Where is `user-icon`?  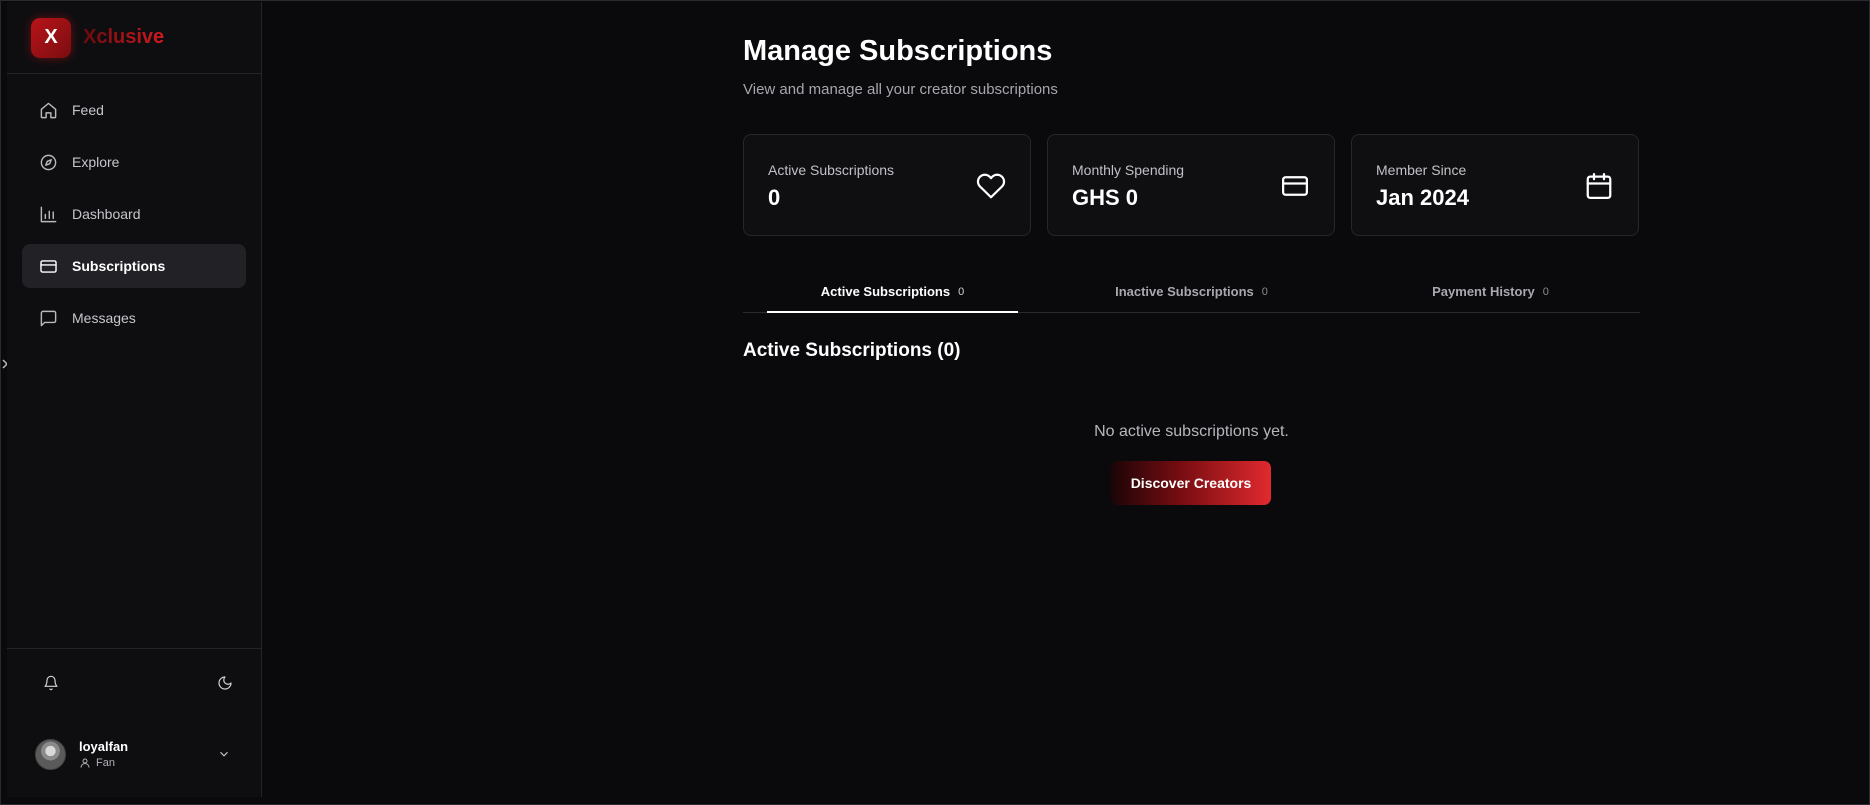 user-icon is located at coordinates (85, 763).